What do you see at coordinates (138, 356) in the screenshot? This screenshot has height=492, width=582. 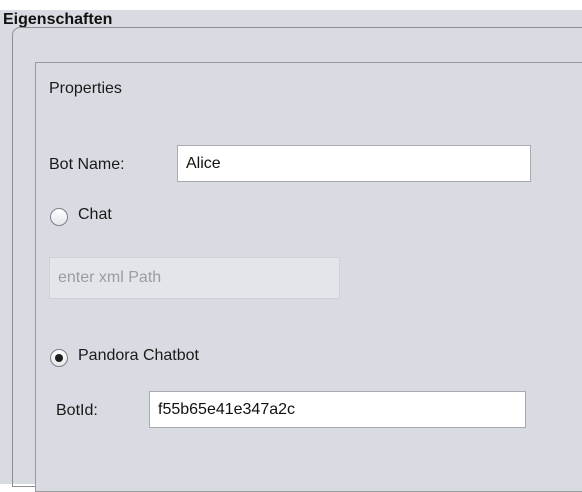 I see `pandora-chatbot-label: Pandora Chatbot` at bounding box center [138, 356].